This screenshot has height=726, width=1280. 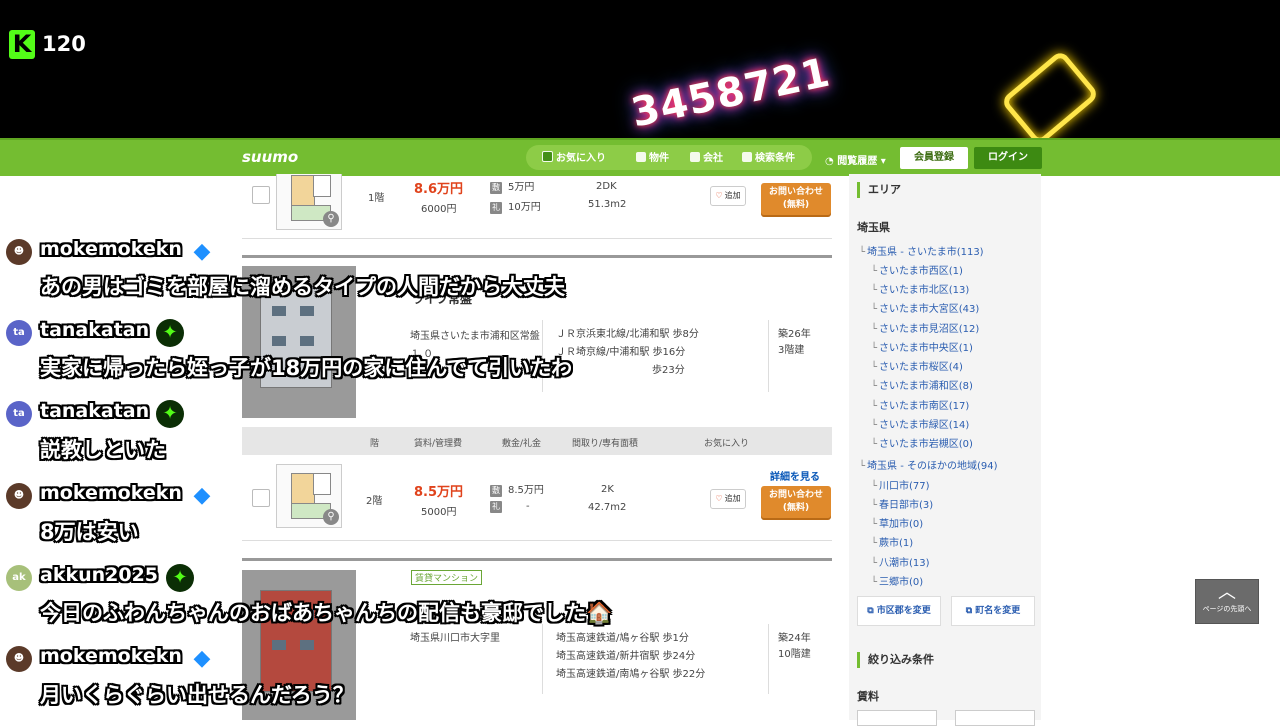 I want to click on area-group-saitama-city: └ 埼玉県 - さいたま市(113), so click(x=921, y=250).